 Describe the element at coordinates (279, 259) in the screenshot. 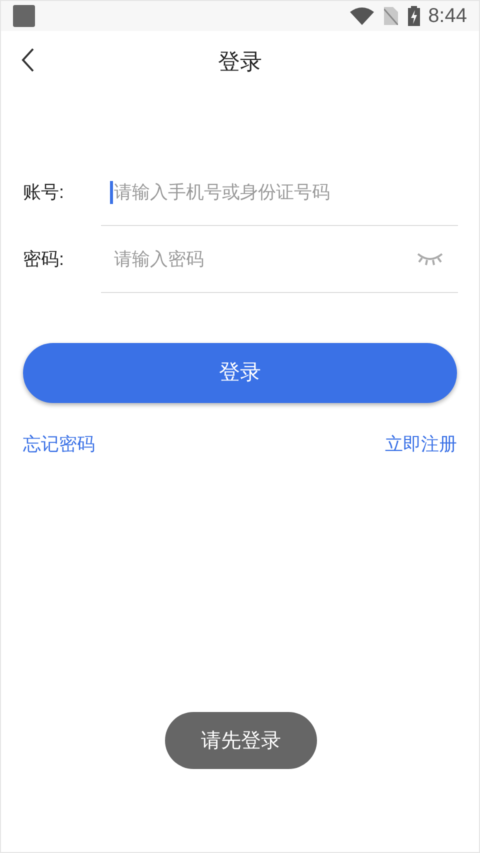

I see `password-field: 请输入密码` at that location.